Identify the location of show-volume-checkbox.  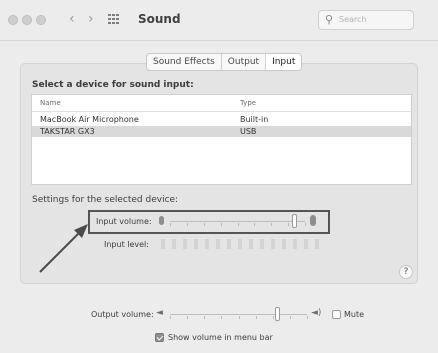
(159, 337).